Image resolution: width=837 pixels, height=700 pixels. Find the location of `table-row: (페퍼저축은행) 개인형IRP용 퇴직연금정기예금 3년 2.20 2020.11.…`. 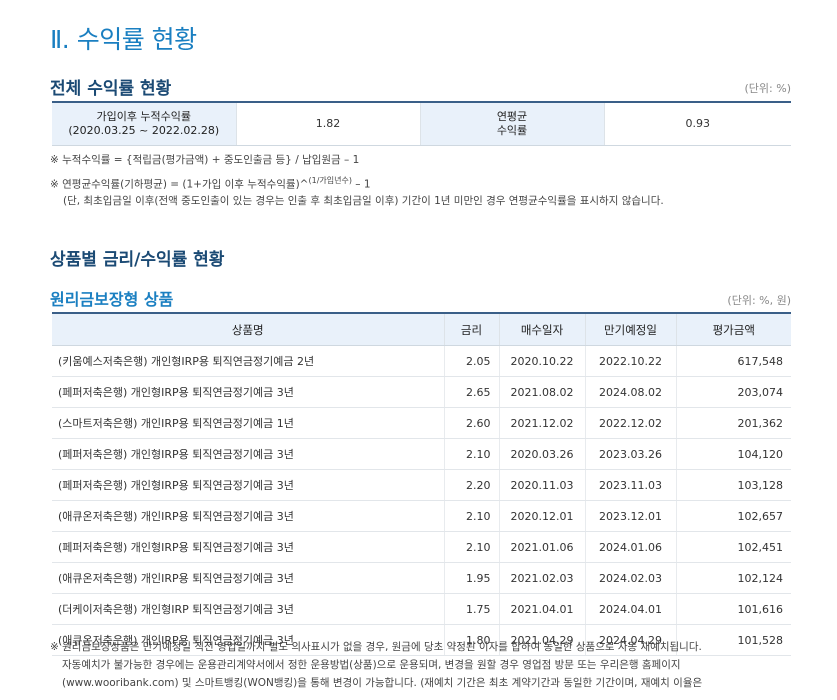

table-row: (페퍼저축은행) 개인형IRP용 퇴직연금정기예금 3년 2.20 2020.11.… is located at coordinates (421, 485).